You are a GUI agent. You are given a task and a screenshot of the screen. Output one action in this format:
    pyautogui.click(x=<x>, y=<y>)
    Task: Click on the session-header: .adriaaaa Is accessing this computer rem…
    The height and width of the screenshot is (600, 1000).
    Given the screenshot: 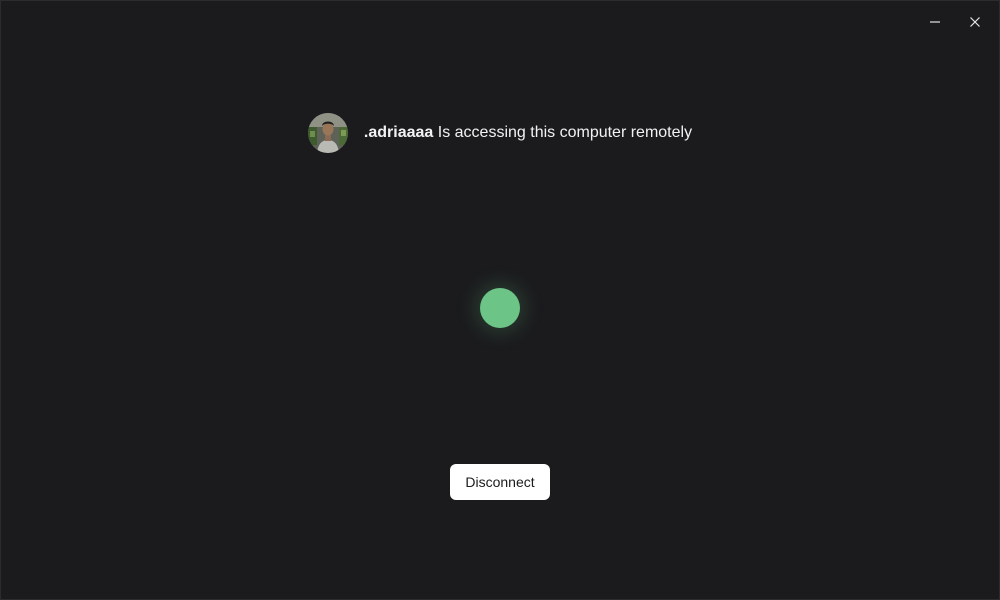 What is the action you would take?
    pyautogui.click(x=500, y=133)
    